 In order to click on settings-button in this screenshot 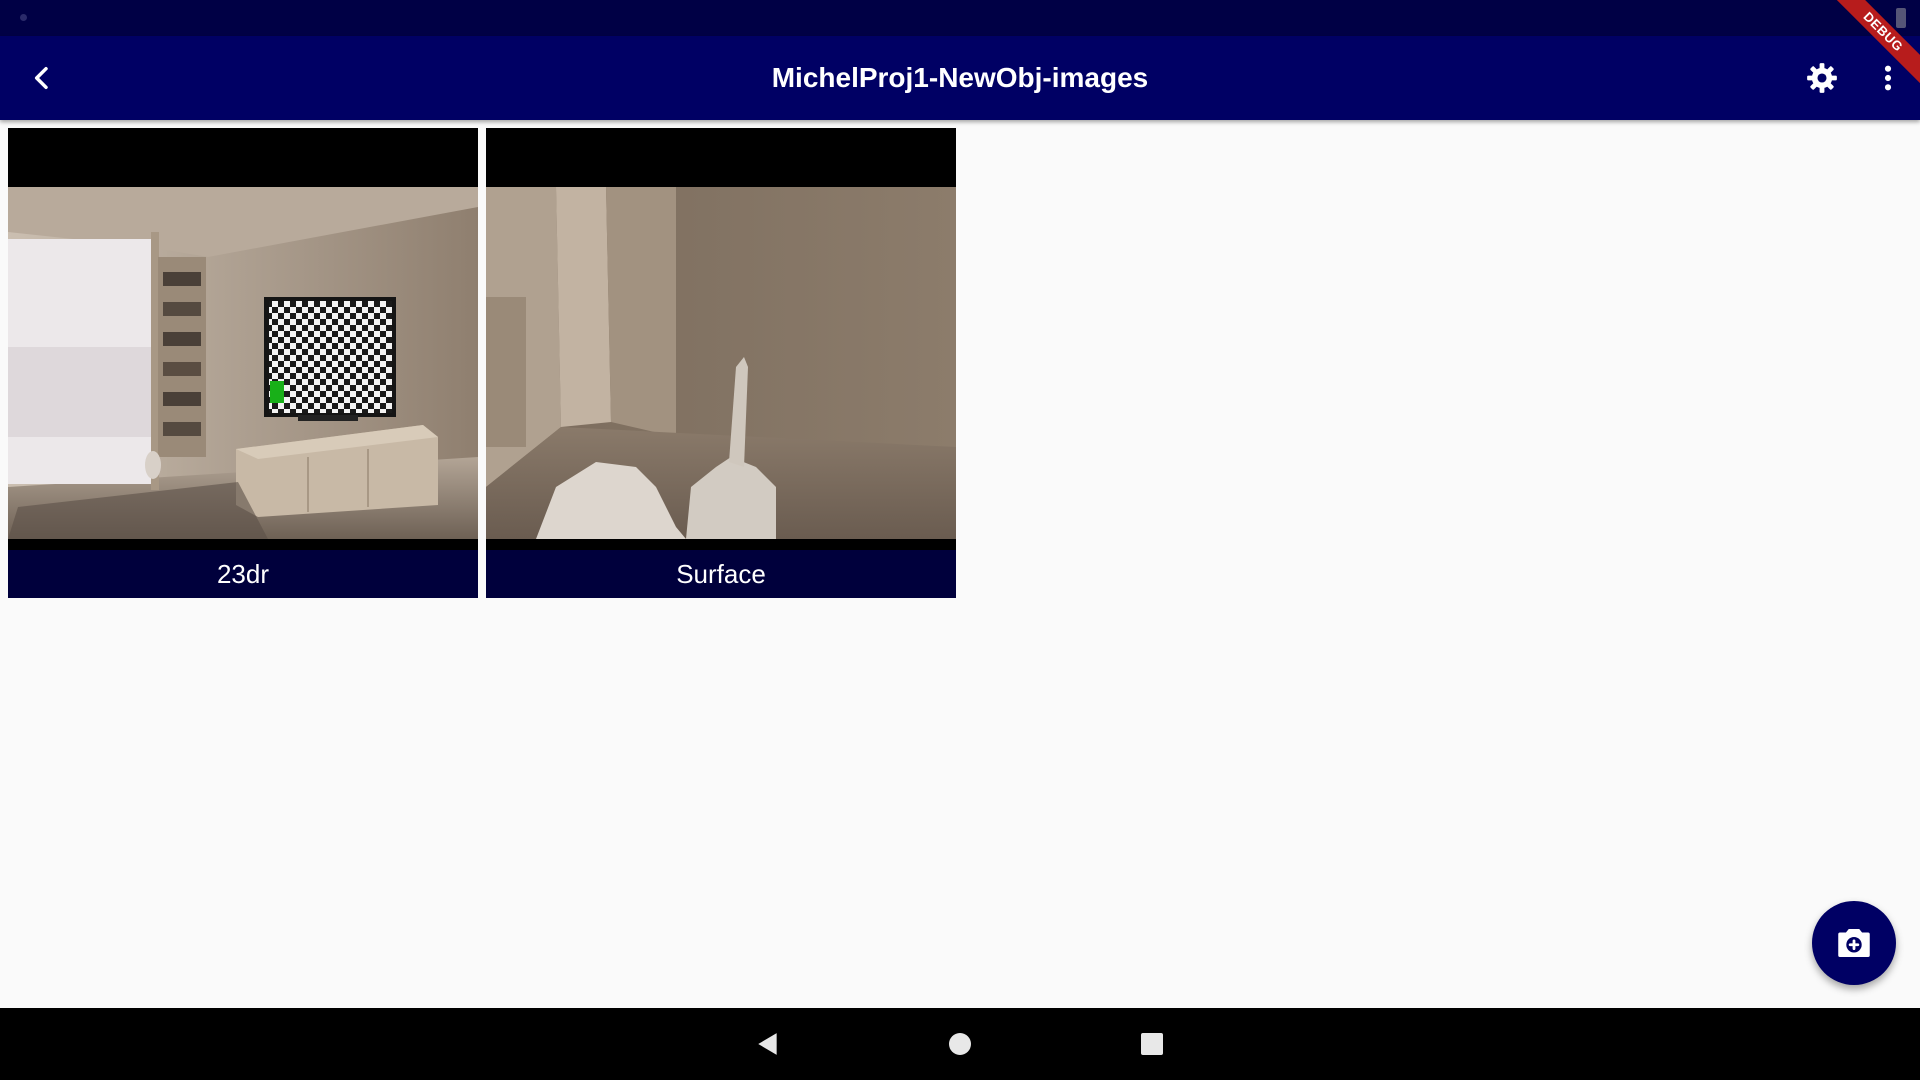, I will do `click(1822, 78)`.